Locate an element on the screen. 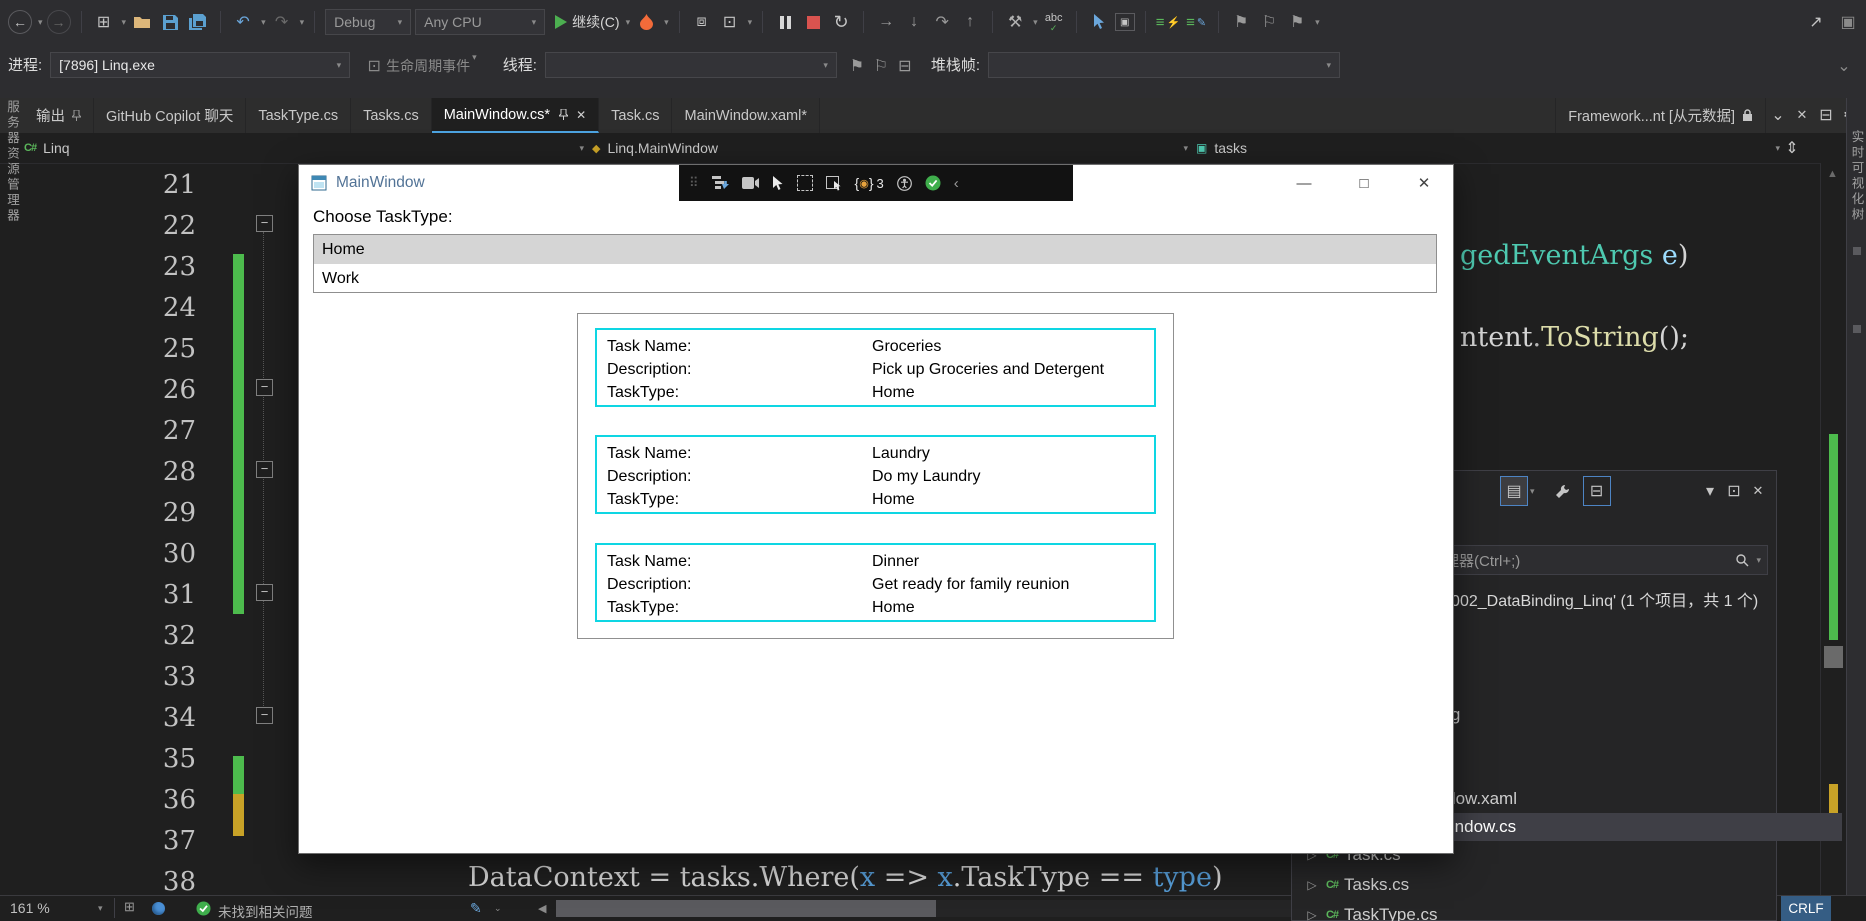 The image size is (1866, 921). preview-selected-icon: ⊟ is located at coordinates (1596, 491).